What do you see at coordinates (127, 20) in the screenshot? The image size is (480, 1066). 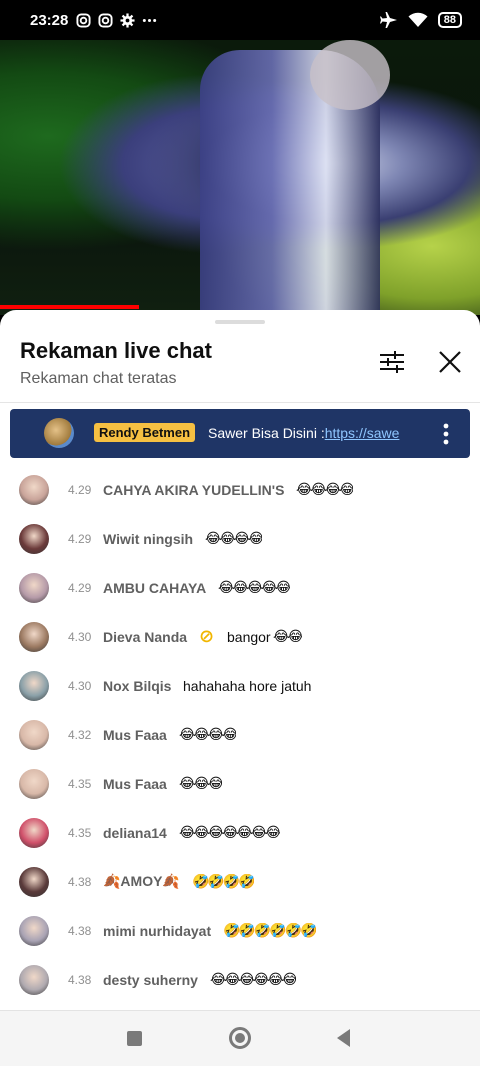 I see `settings-gear-icon` at bounding box center [127, 20].